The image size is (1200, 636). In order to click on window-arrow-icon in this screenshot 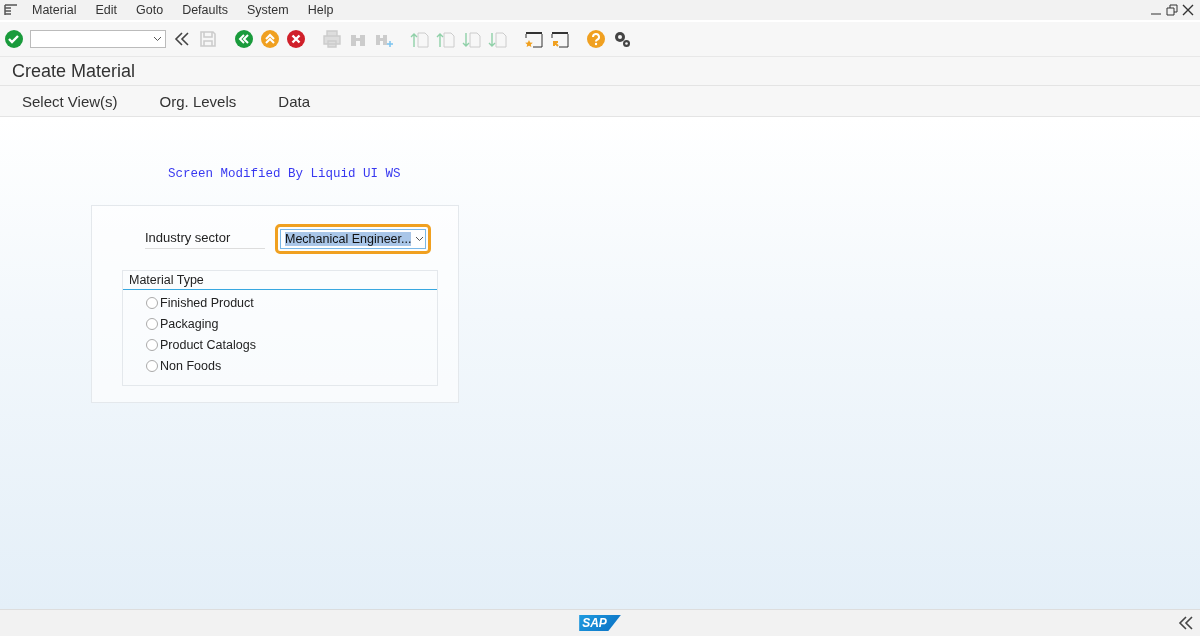, I will do `click(560, 39)`.